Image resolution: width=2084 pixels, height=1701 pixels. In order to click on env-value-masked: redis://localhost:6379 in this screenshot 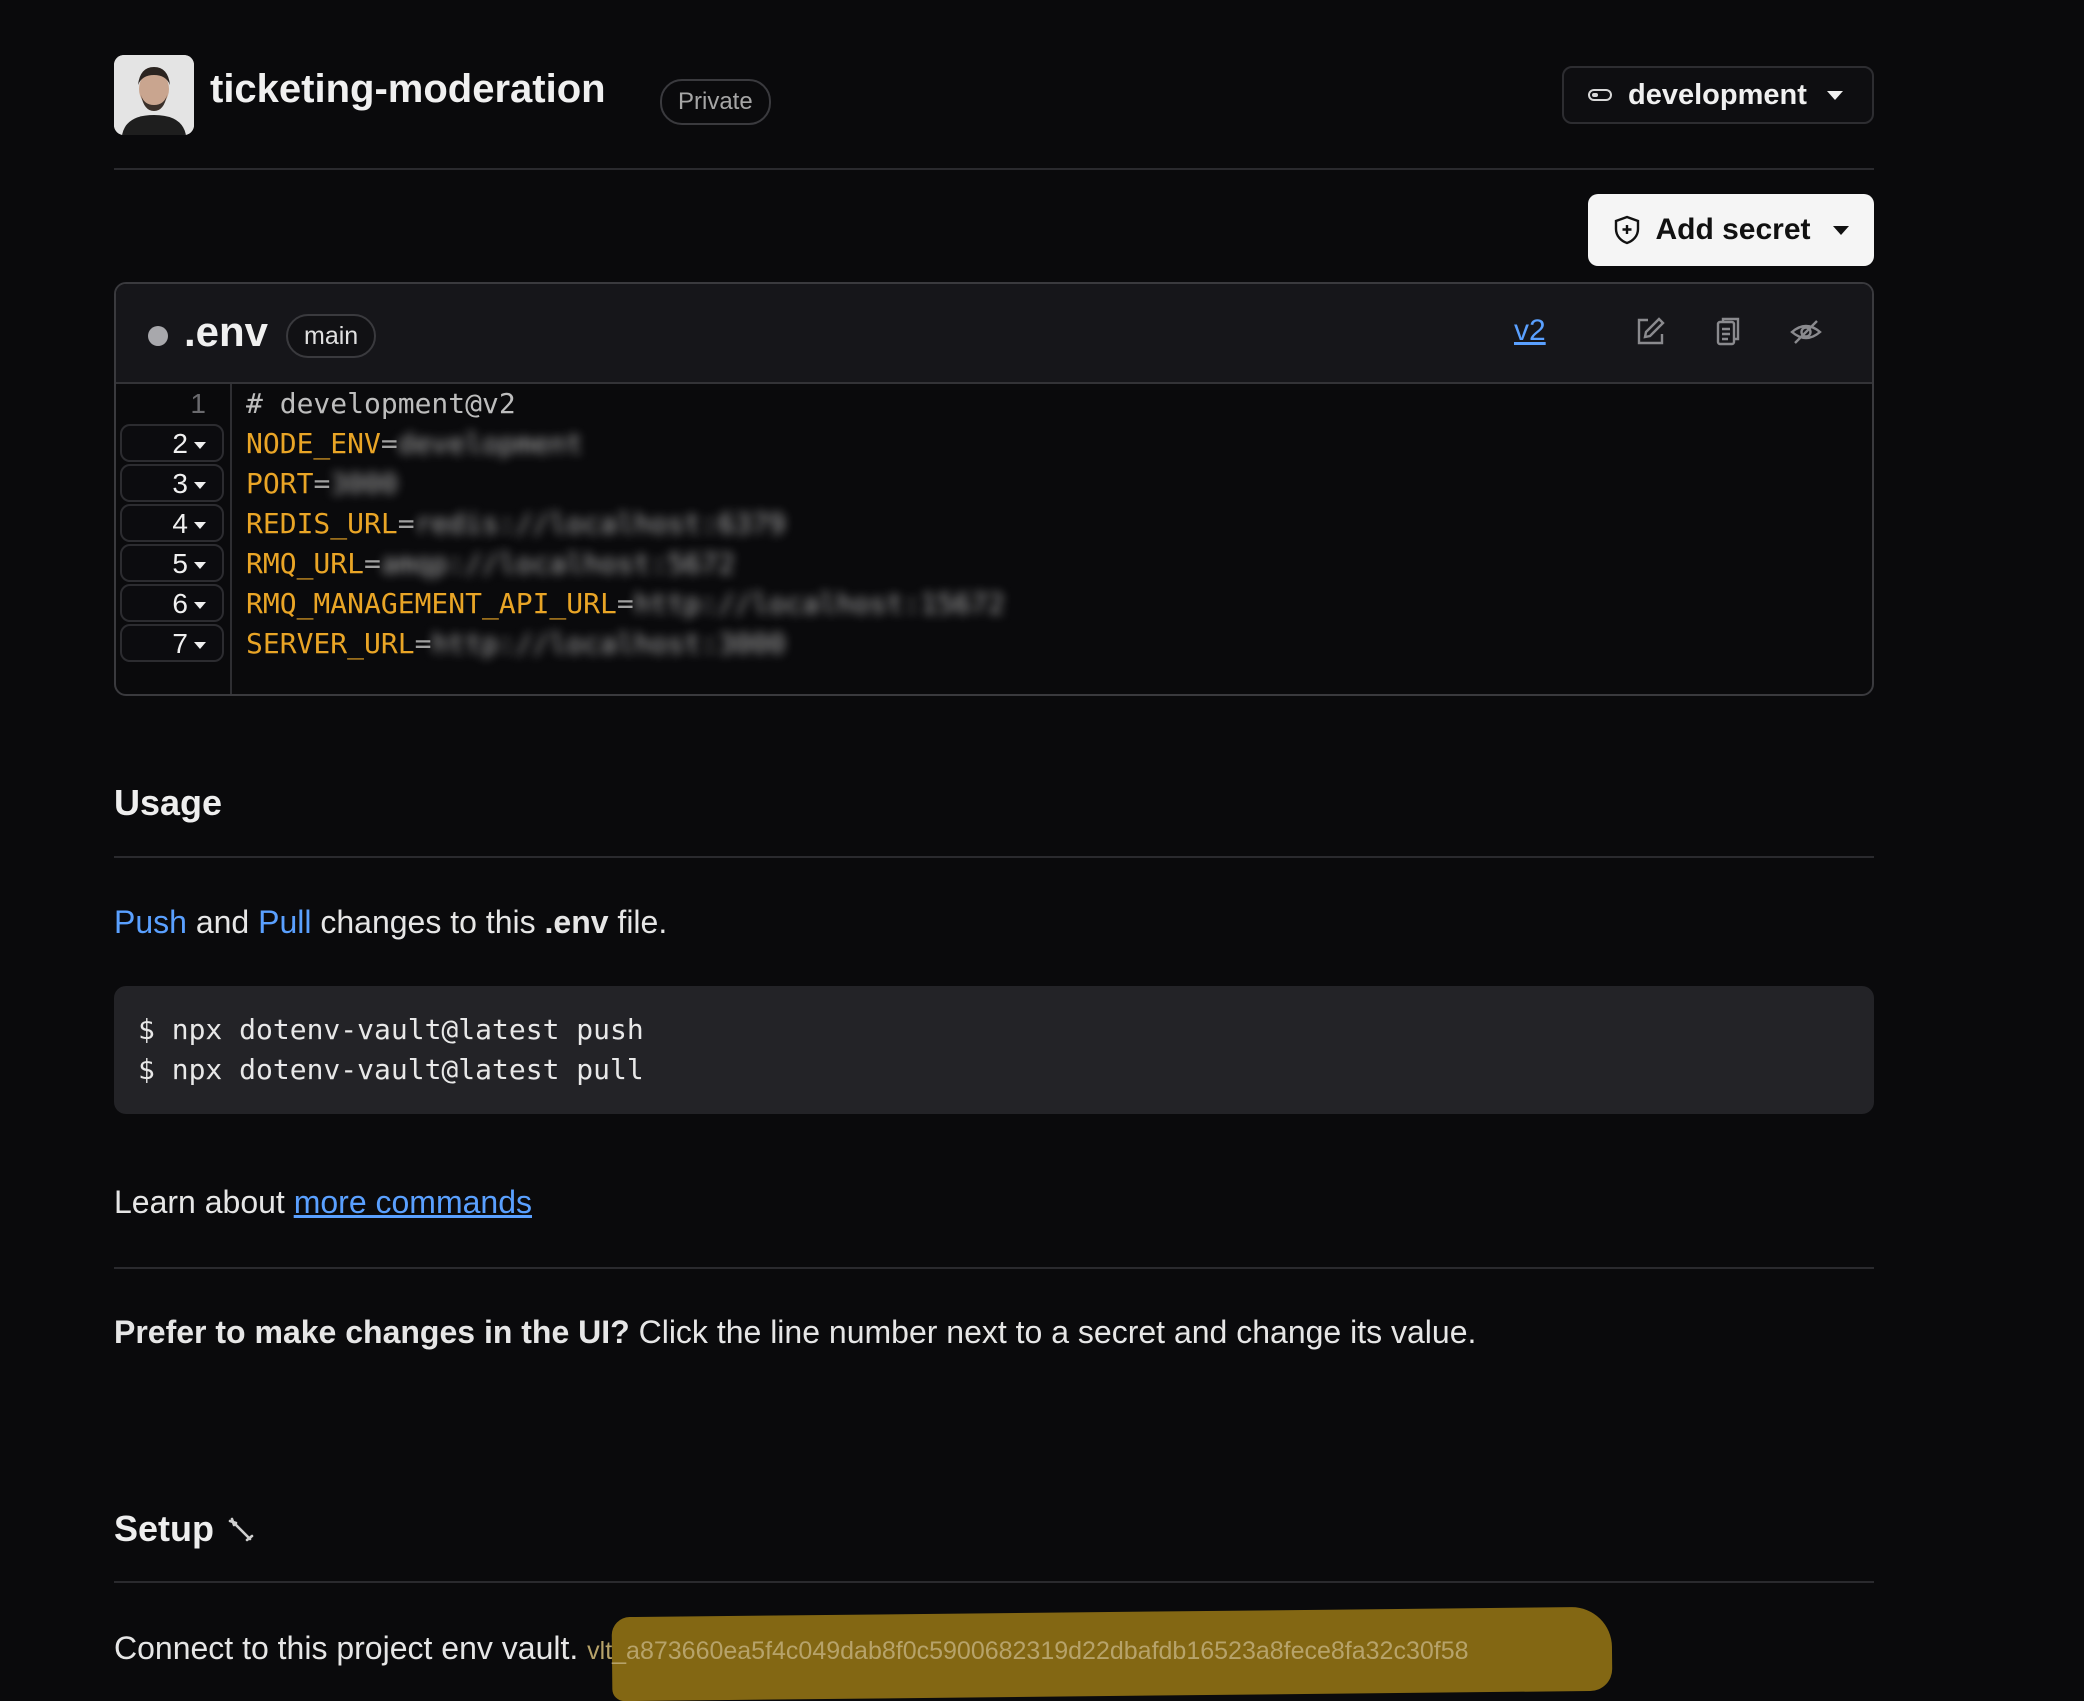, I will do `click(600, 523)`.